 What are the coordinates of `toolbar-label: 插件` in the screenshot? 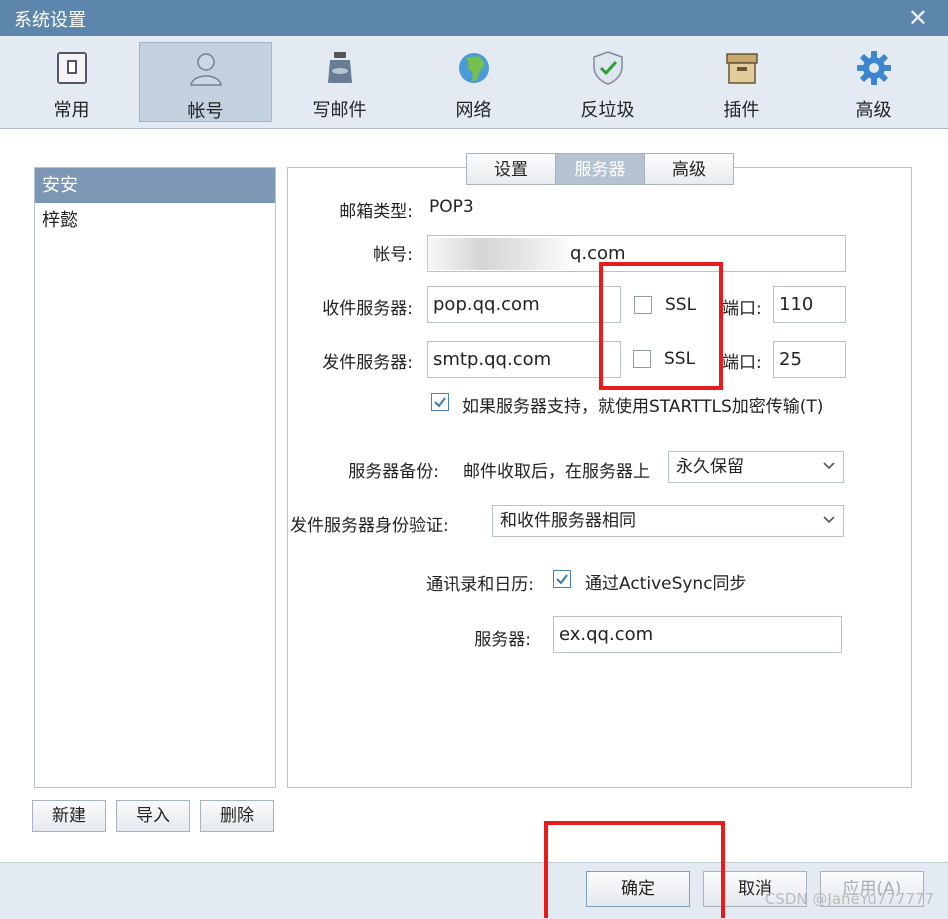 It's located at (741, 110).